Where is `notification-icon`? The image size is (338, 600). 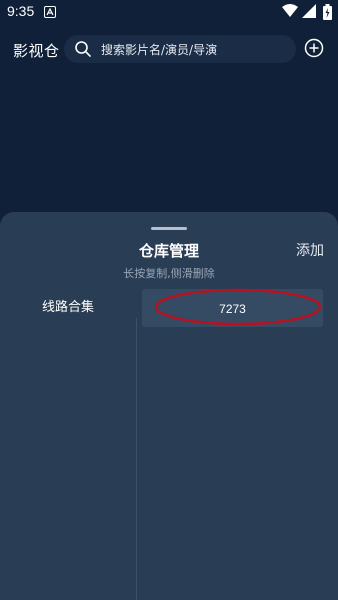 notification-icon is located at coordinates (50, 12).